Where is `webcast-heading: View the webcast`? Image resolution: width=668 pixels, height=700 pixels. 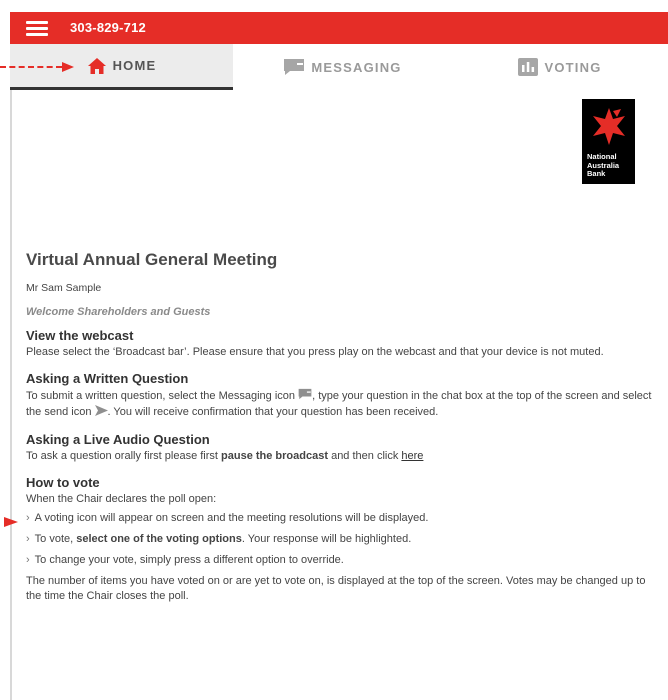 webcast-heading: View the webcast is located at coordinates (80, 335).